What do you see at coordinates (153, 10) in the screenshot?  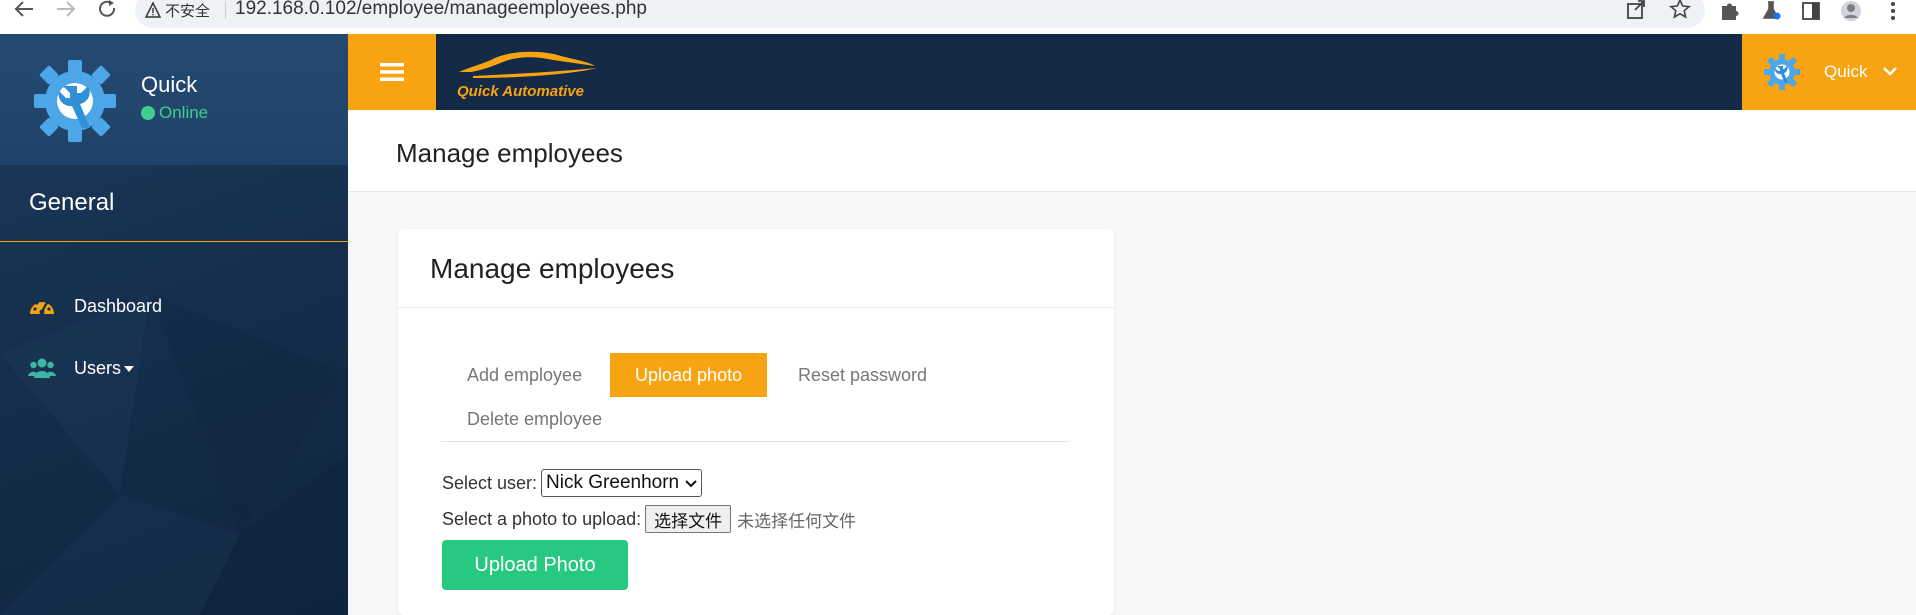 I see `warning-triangle-icon` at bounding box center [153, 10].